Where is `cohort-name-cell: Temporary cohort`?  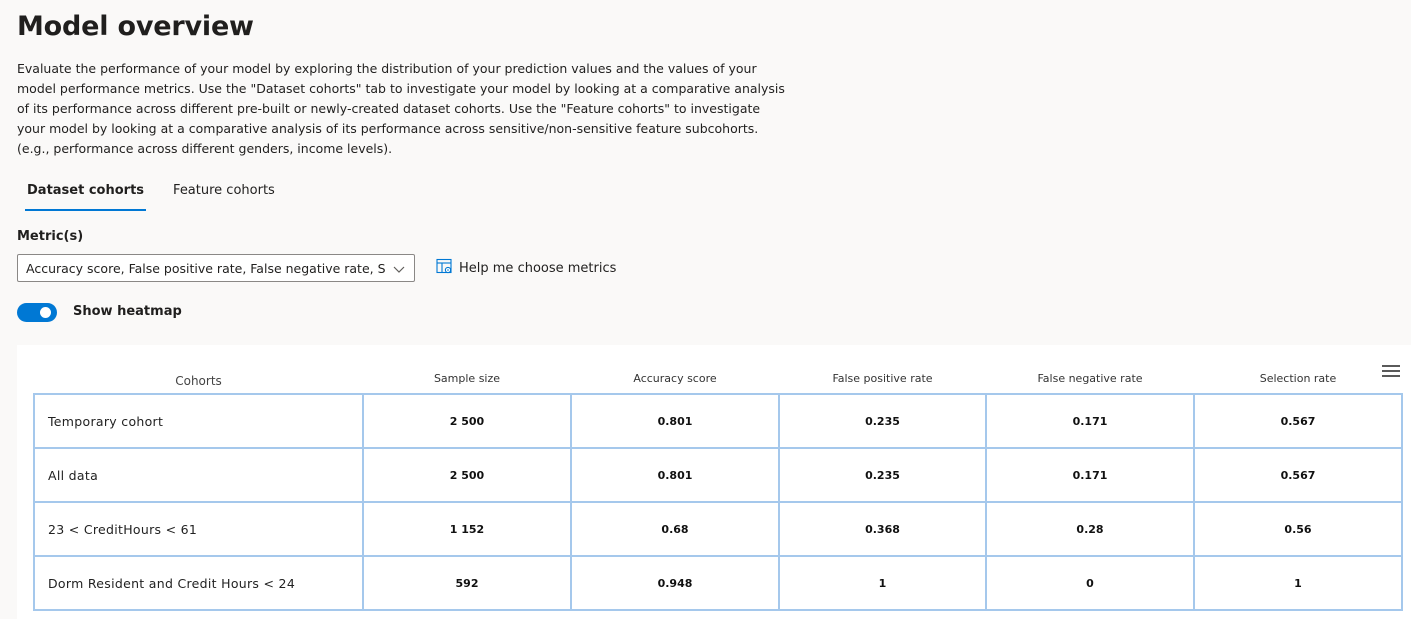 cohort-name-cell: Temporary cohort is located at coordinates (198, 421).